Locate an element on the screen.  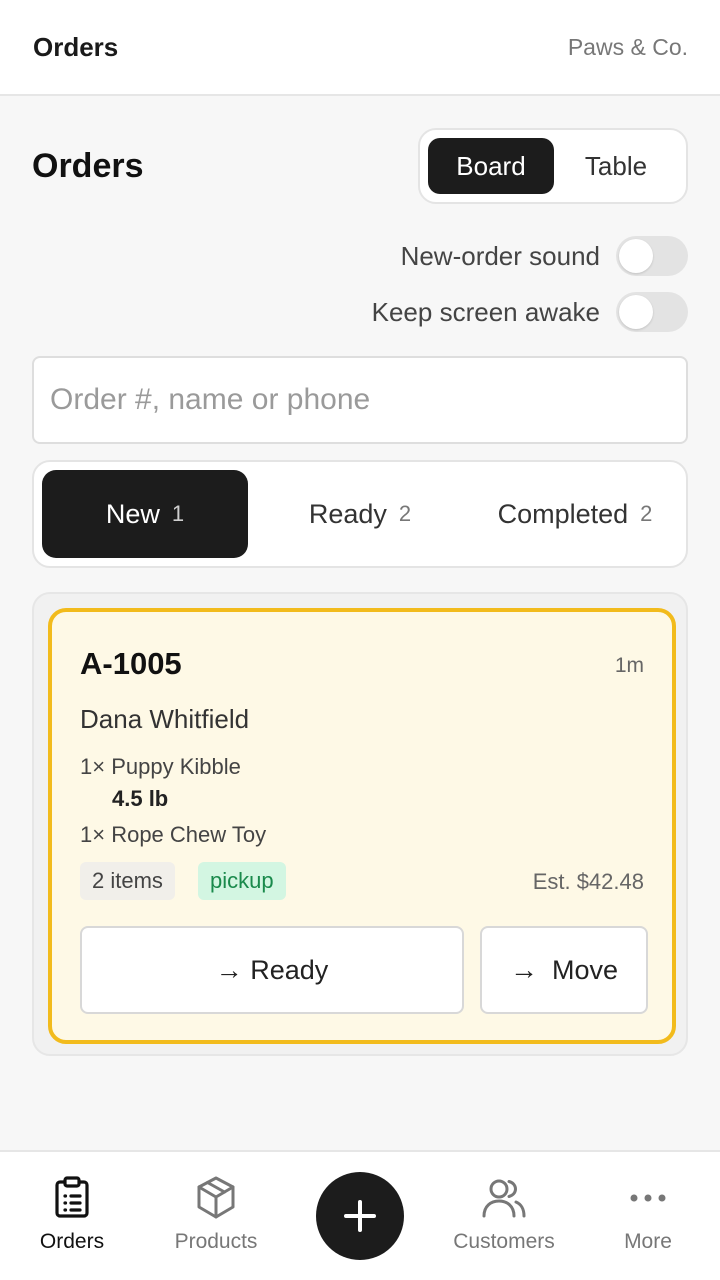
new-order-sound-toggle is located at coordinates (652, 256).